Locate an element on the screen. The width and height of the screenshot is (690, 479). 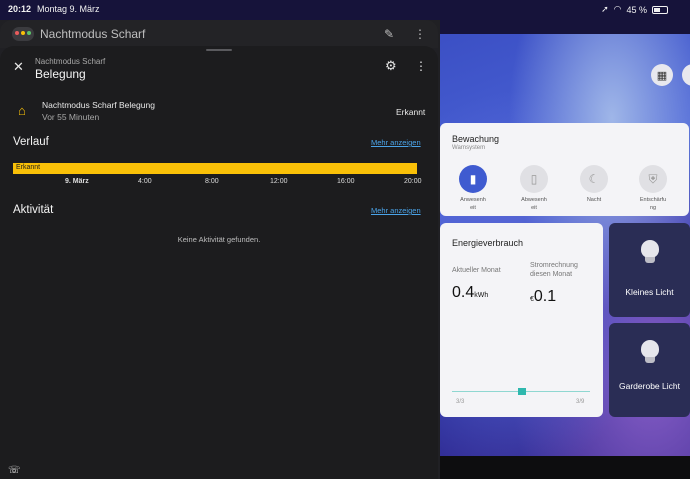
history-more-link: Mehr anzeigen is located at coordinates (396, 142).